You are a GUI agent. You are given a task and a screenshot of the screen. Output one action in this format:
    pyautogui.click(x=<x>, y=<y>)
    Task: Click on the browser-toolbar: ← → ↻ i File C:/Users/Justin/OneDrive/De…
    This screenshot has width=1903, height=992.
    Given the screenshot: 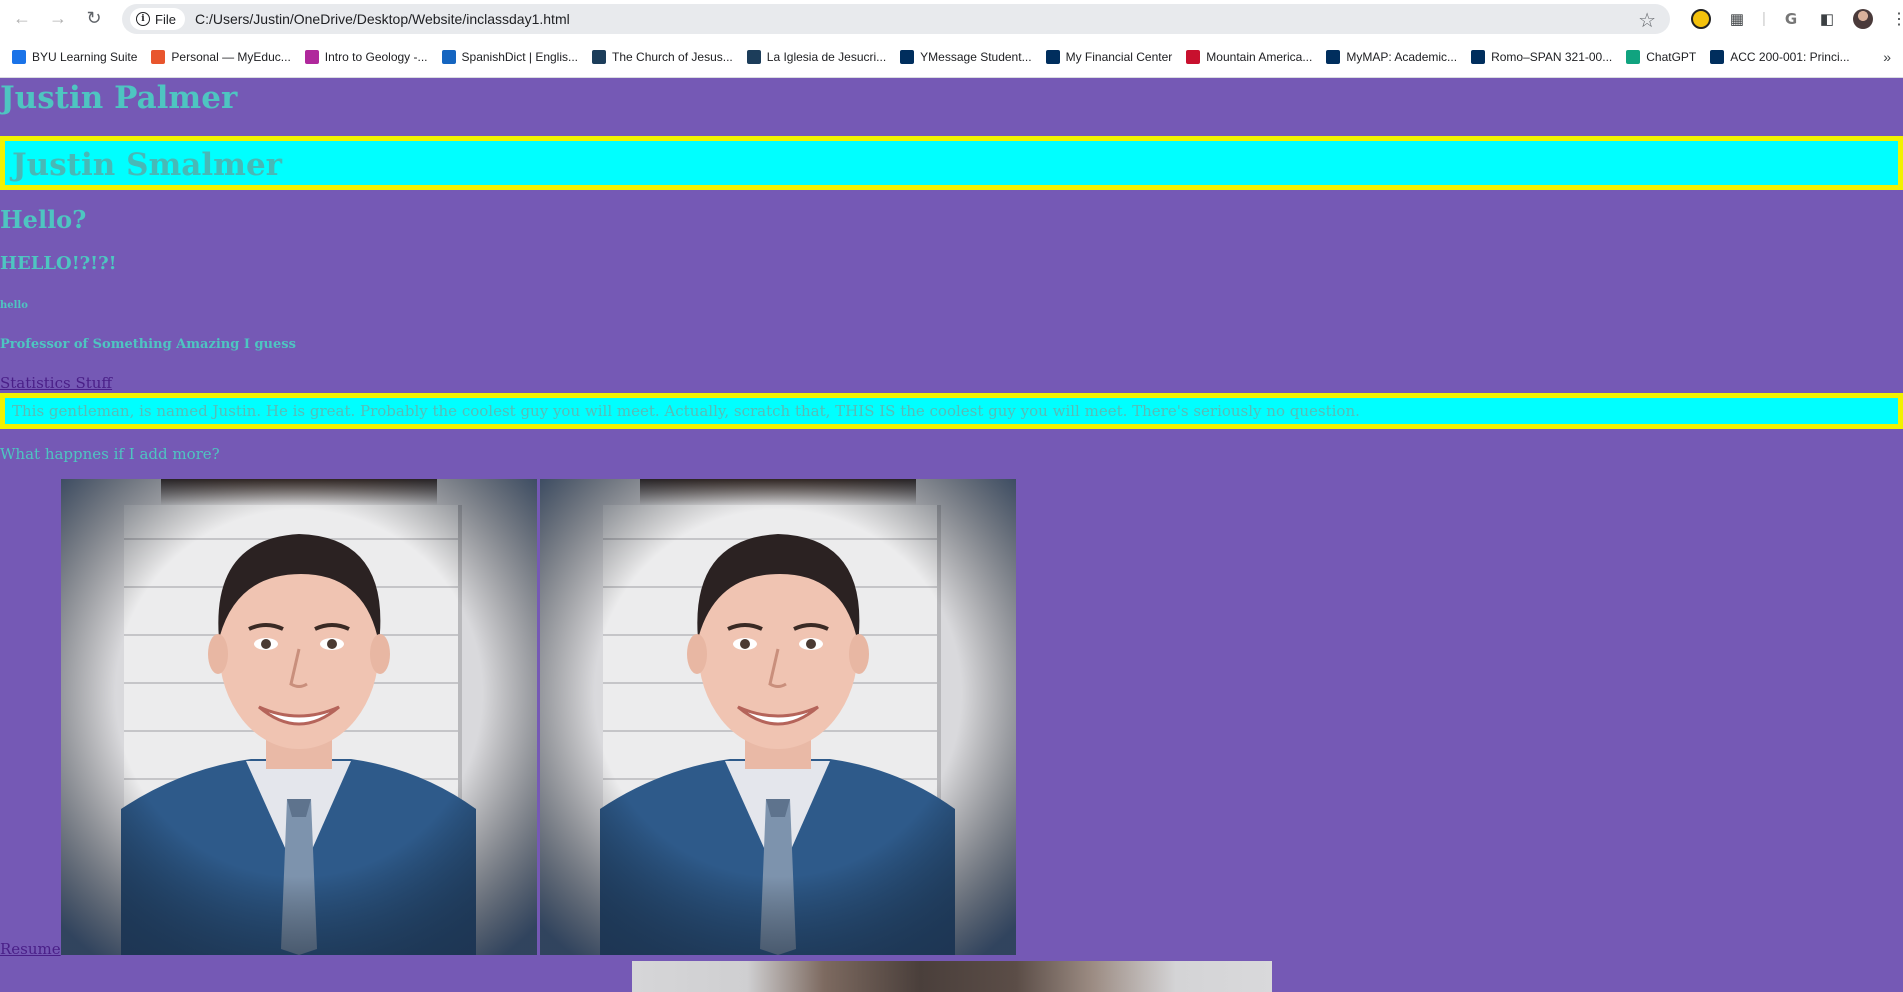 What is the action you would take?
    pyautogui.click(x=951, y=18)
    